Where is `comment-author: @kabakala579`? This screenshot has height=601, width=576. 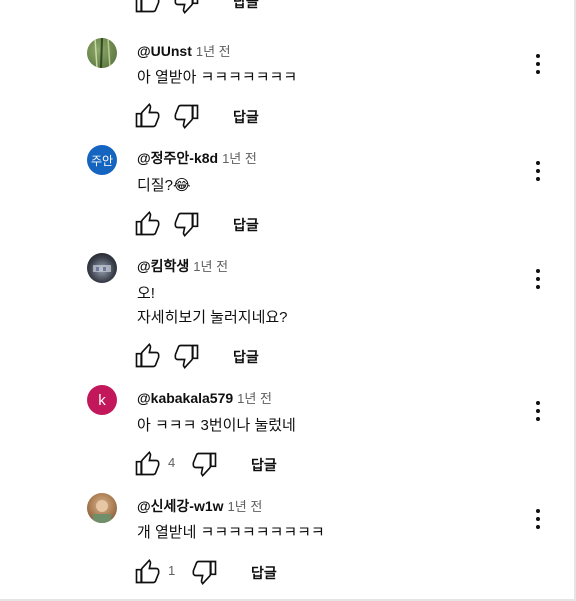 comment-author: @kabakala579 is located at coordinates (185, 398).